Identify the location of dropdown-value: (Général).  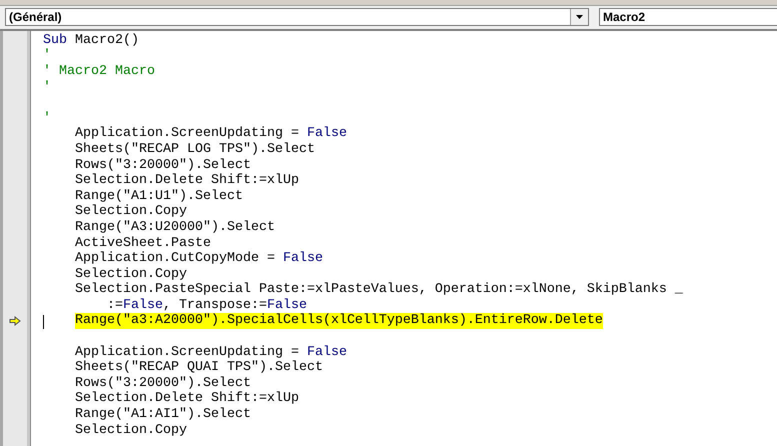
(35, 17).